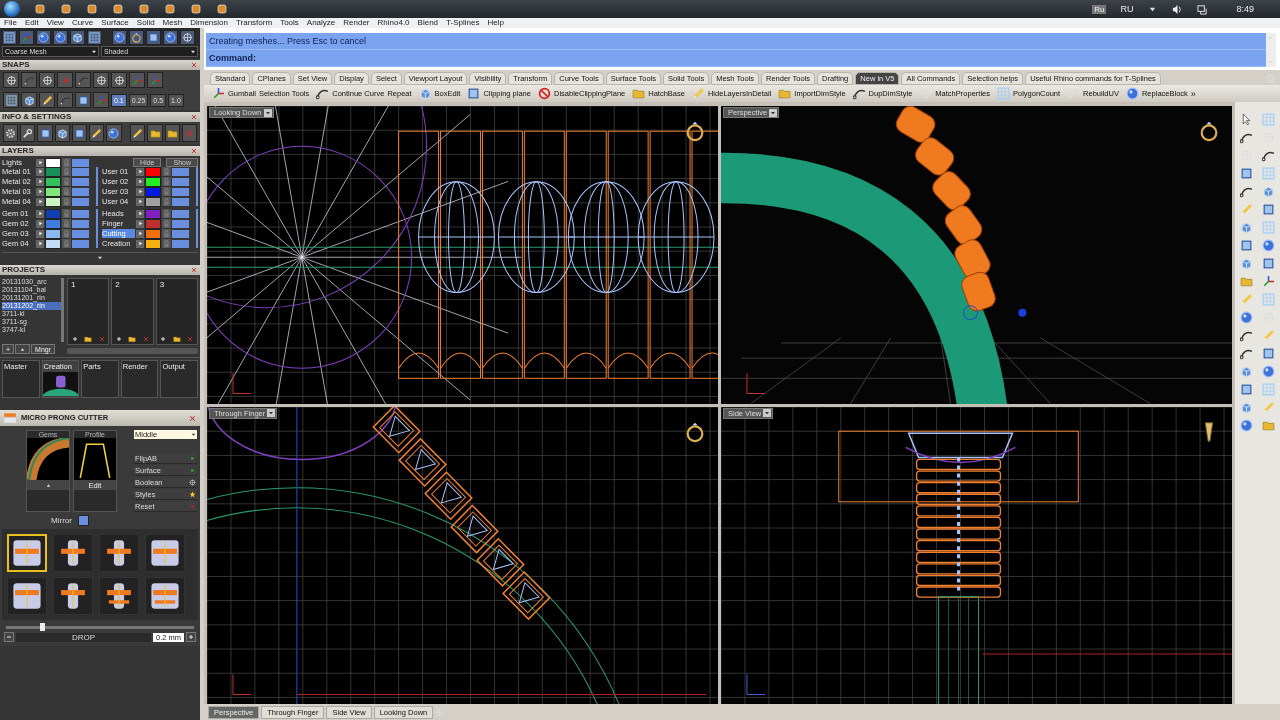 This screenshot has width=1280, height=720. I want to click on menu-item: Render, so click(356, 23).